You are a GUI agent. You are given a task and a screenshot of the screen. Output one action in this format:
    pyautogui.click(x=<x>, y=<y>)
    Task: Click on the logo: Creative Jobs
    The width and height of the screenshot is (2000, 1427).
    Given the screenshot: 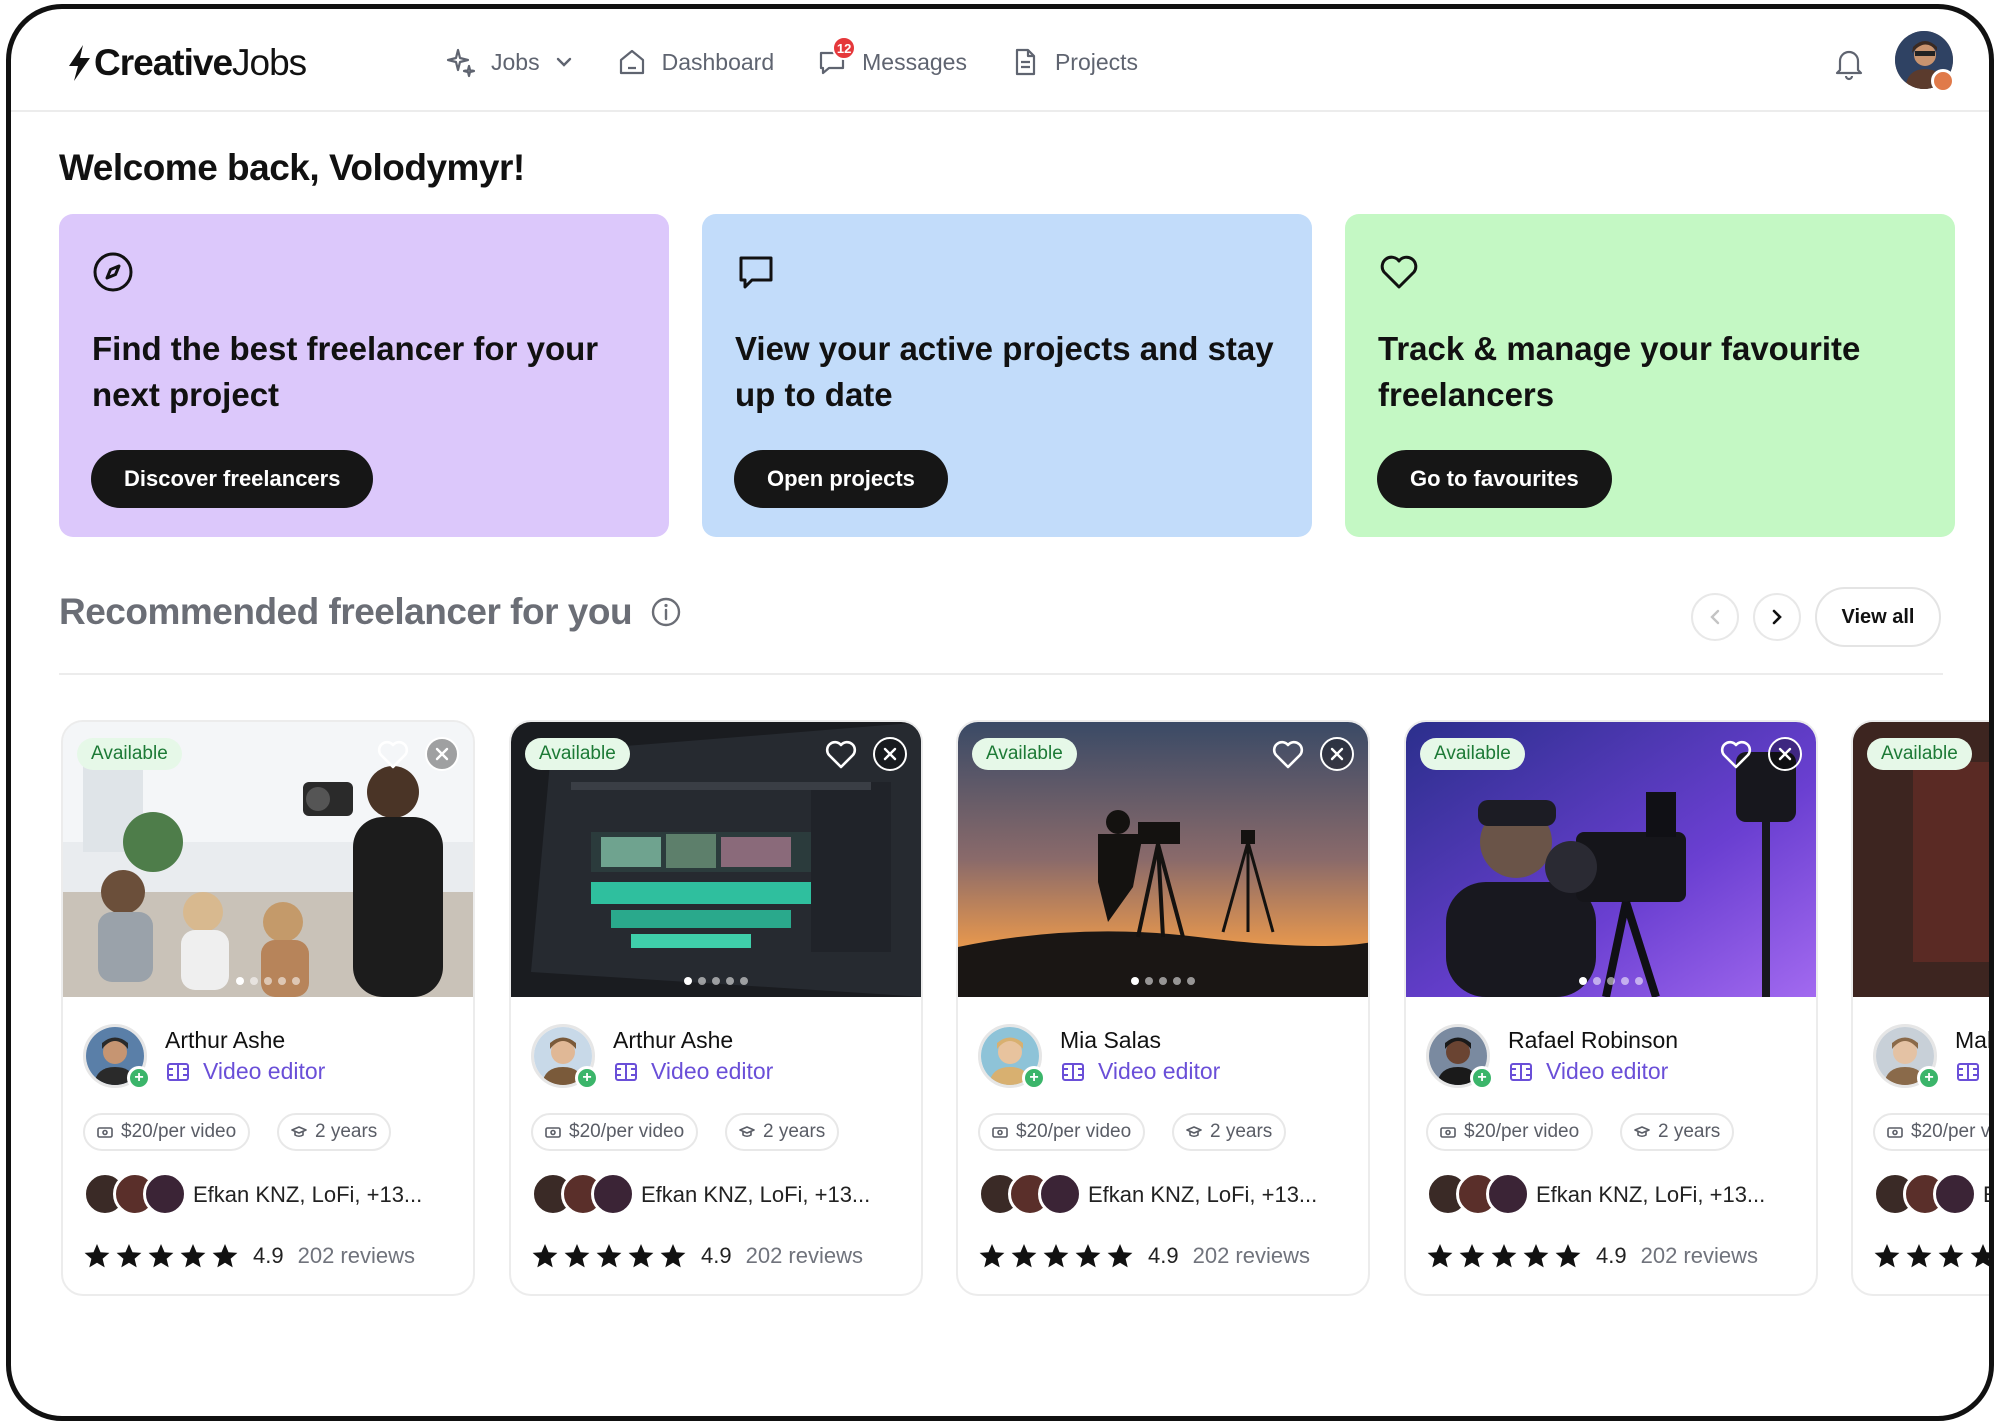 What is the action you would take?
    pyautogui.click(x=186, y=63)
    